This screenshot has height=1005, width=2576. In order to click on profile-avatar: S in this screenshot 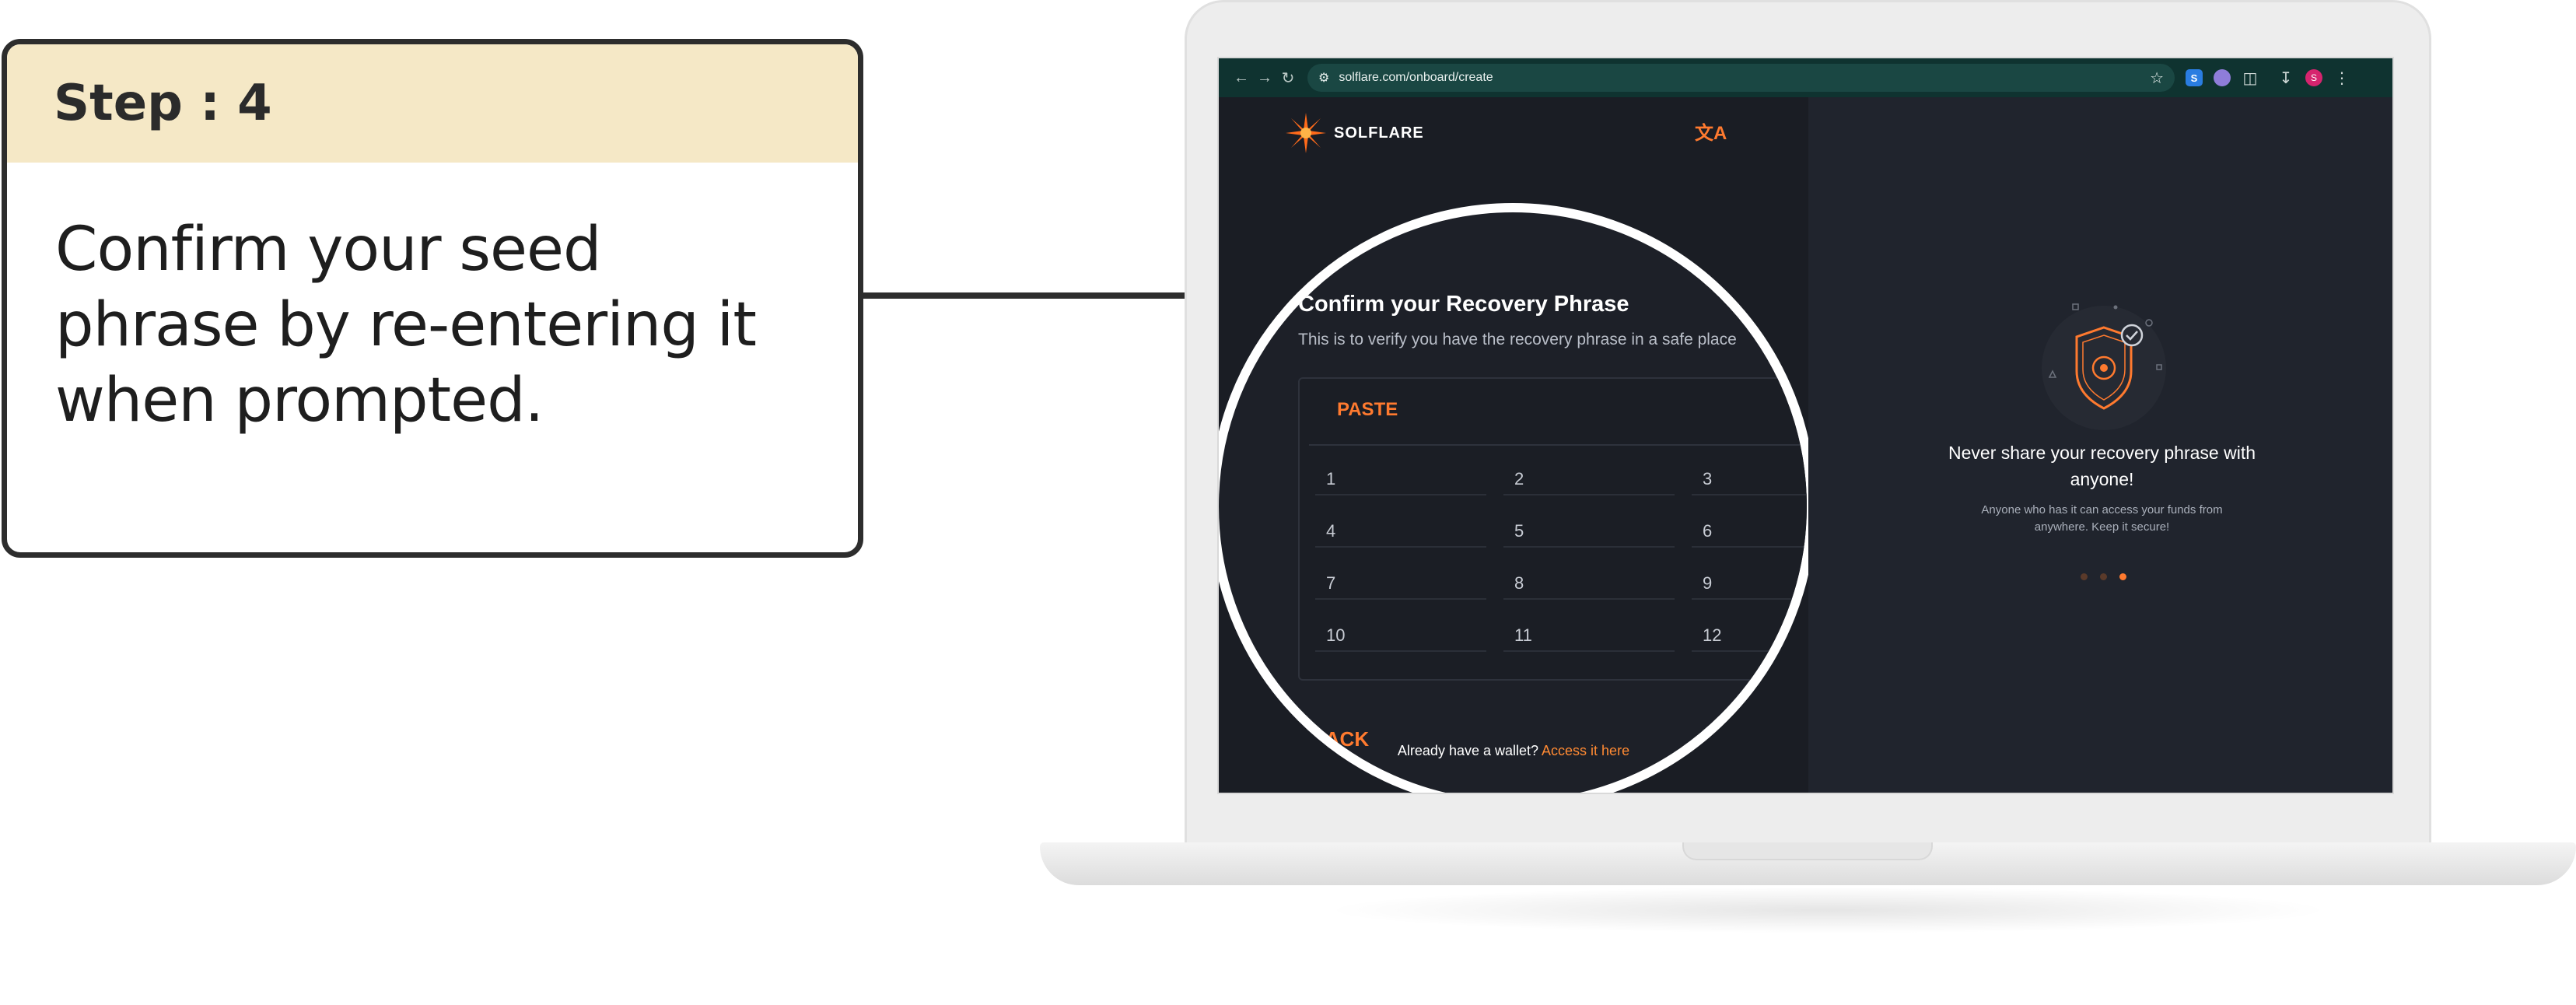, I will do `click(2313, 77)`.